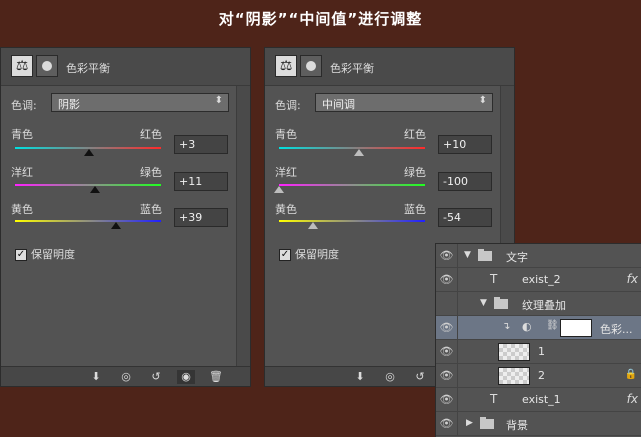  Describe the element at coordinates (541, 375) in the screenshot. I see `layer-name: 2` at that location.